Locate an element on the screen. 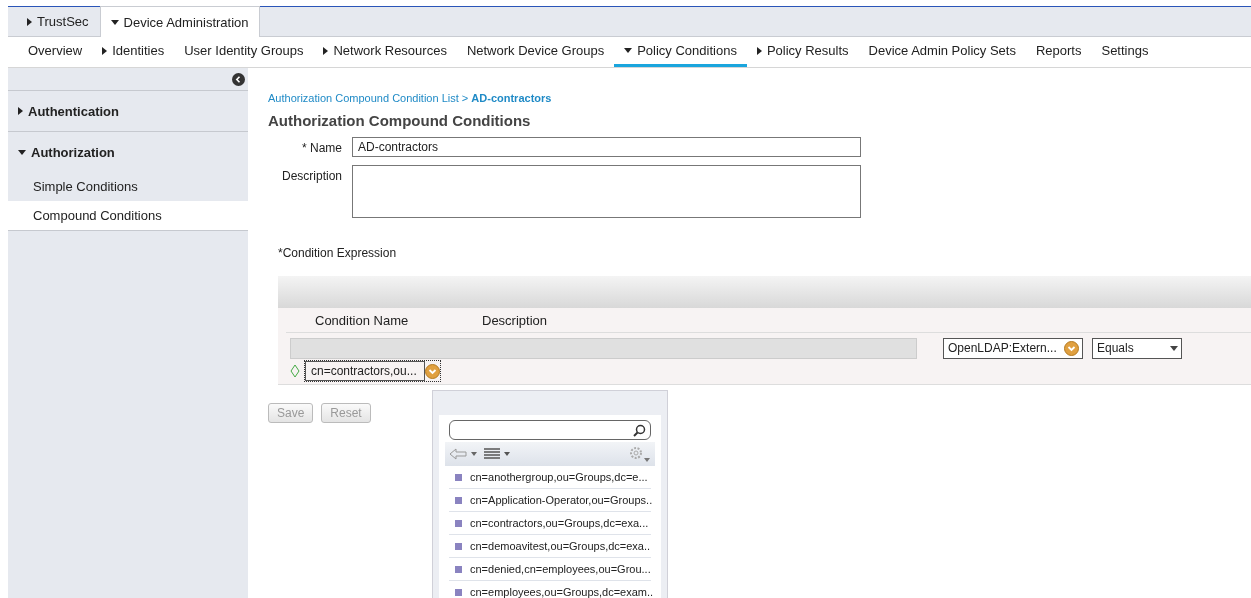 This screenshot has width=1251, height=598. sidebar-item: Simple Conditions is located at coordinates (128, 186).